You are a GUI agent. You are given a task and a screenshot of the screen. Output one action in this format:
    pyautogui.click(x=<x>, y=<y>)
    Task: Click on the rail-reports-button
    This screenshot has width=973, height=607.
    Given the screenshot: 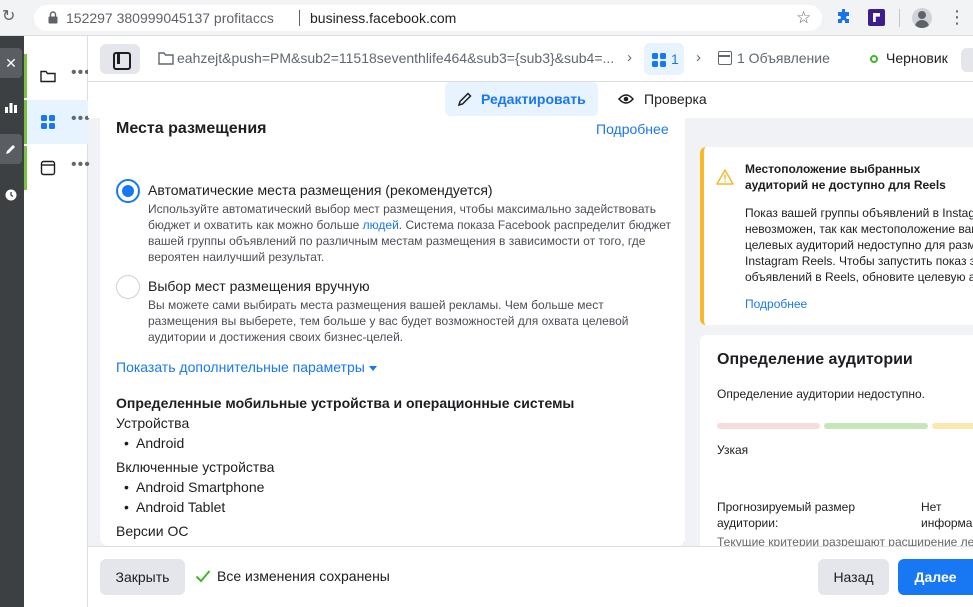 What is the action you would take?
    pyautogui.click(x=11, y=107)
    